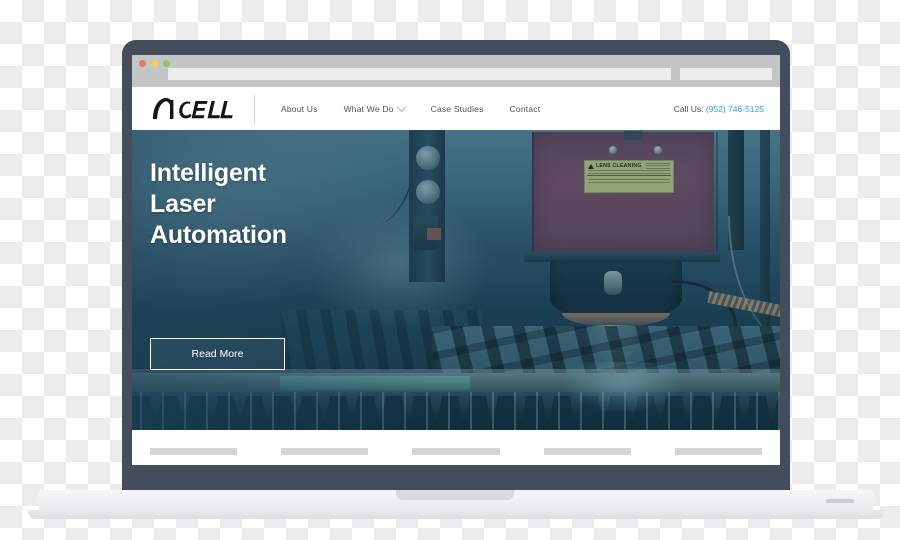 The width and height of the screenshot is (900, 540). I want to click on window-traffic-lights, so click(154, 63).